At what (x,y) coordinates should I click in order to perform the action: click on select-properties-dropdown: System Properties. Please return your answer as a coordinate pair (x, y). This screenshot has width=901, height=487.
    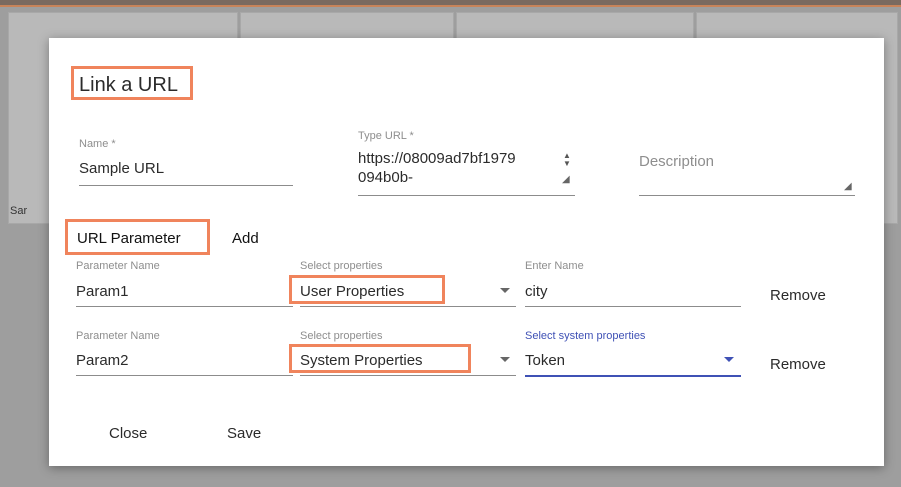
    Looking at the image, I should click on (361, 360).